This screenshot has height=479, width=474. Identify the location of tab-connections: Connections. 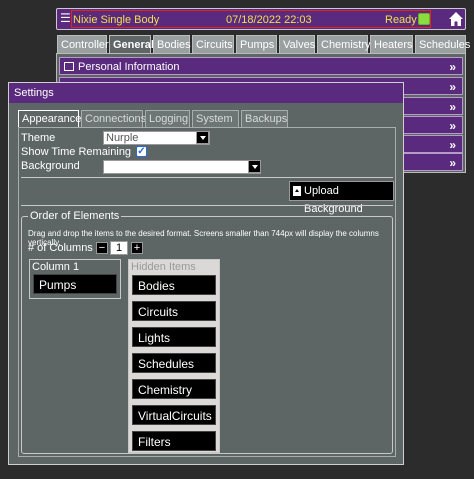
(113, 118).